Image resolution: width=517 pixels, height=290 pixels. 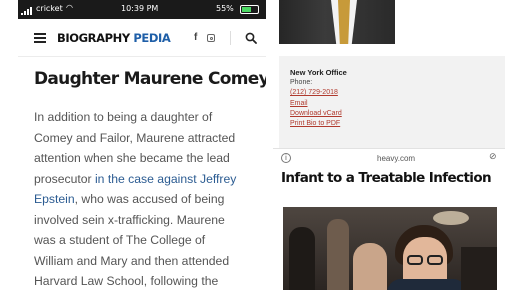 I want to click on battery-icon, so click(x=249, y=9).